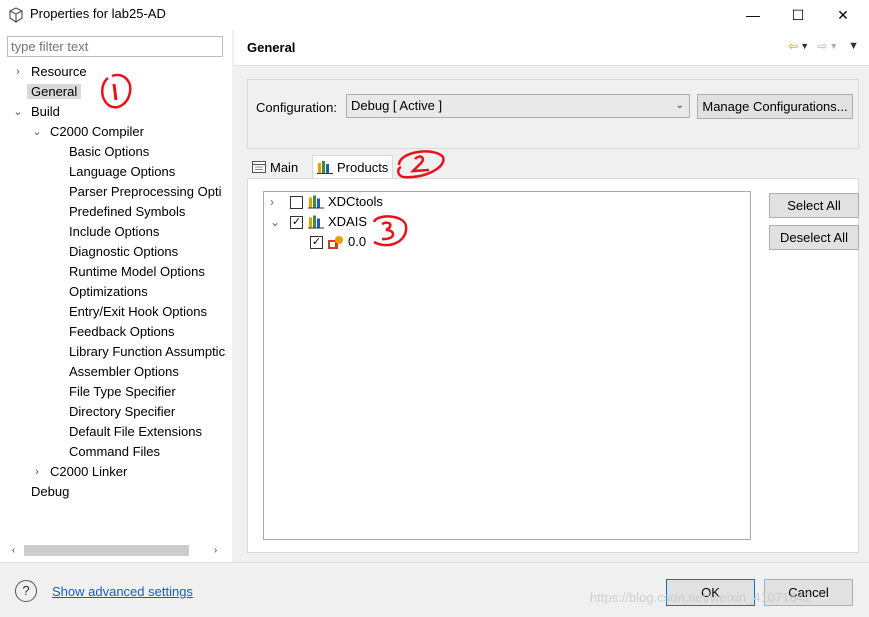 Image resolution: width=869 pixels, height=617 pixels. What do you see at coordinates (114, 452) in the screenshot?
I see `tree-item-command-files: Command Files` at bounding box center [114, 452].